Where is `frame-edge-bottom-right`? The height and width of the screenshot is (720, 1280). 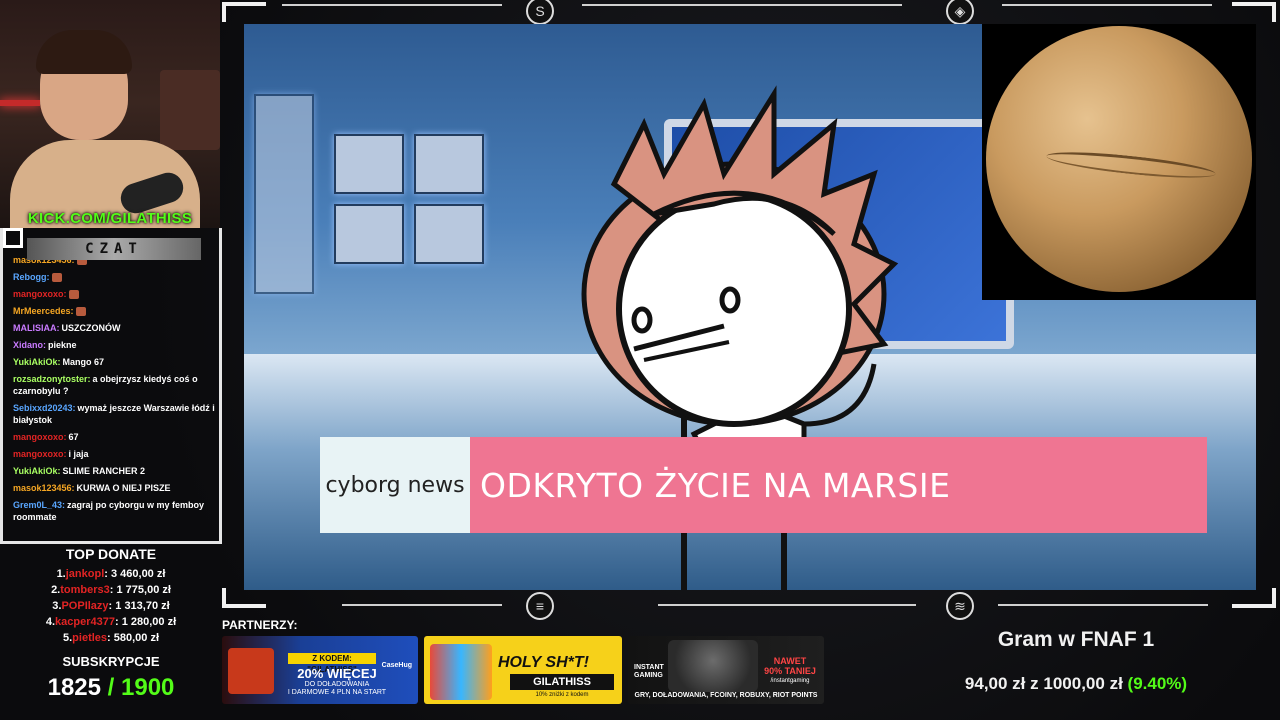
frame-edge-bottom-right is located at coordinates (1103, 605).